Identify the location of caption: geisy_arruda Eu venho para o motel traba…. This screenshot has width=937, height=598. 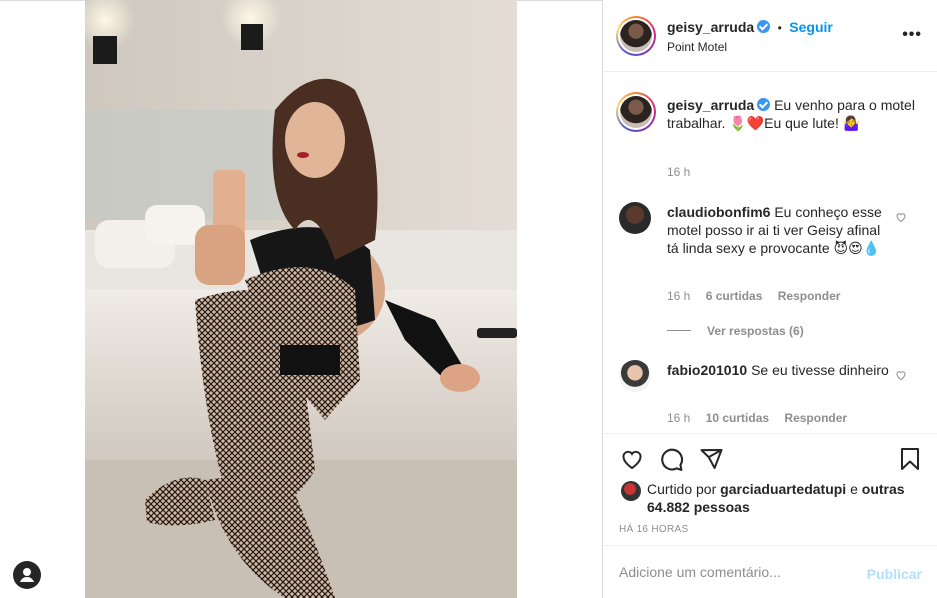
(794, 114).